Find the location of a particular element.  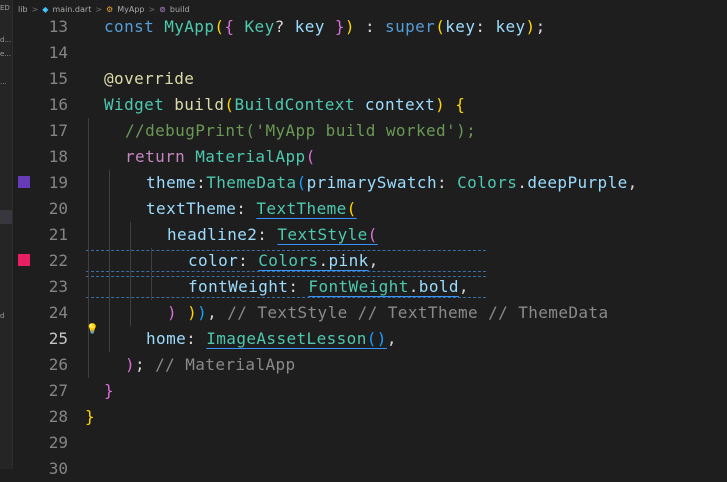

code-token: color is located at coordinates (213, 260).